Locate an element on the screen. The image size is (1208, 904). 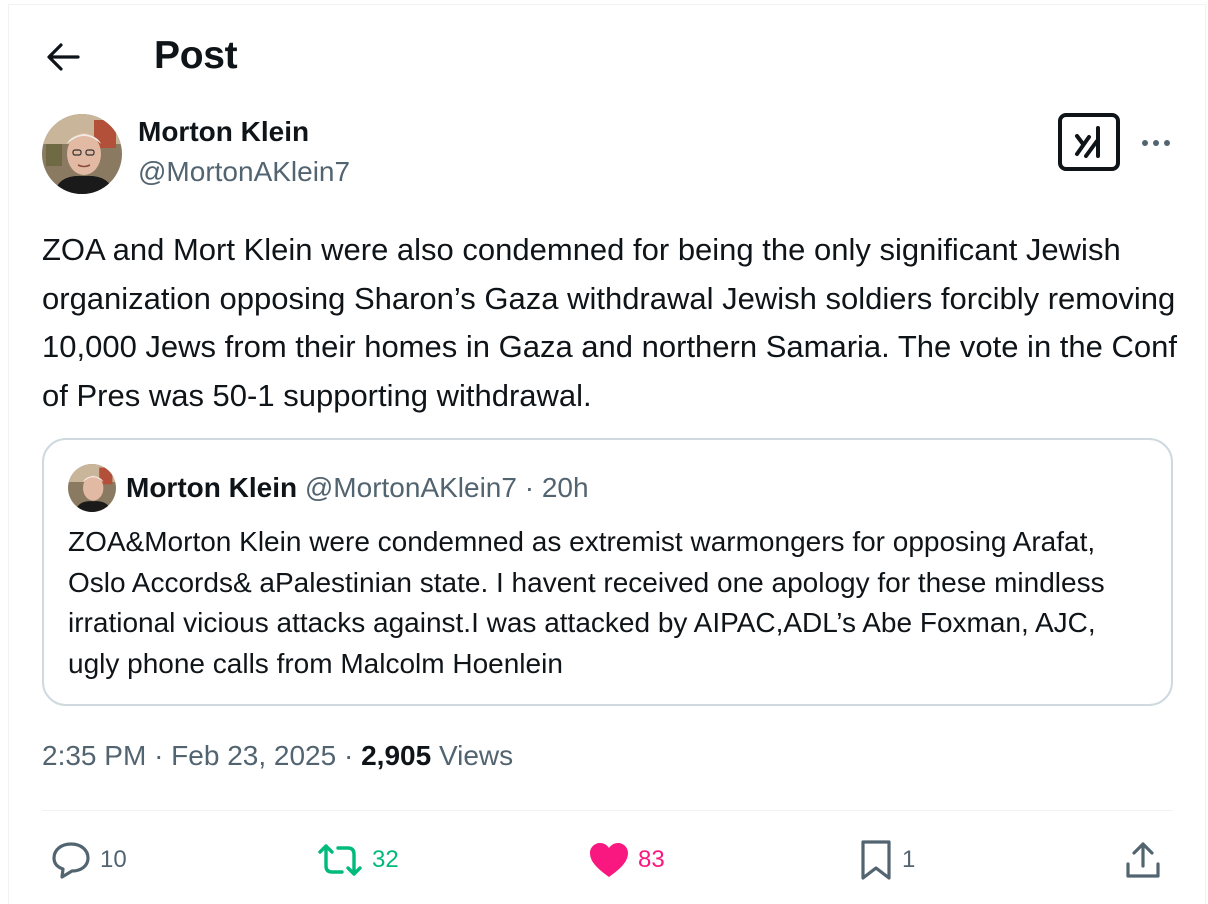
repost-count: 32 is located at coordinates (385, 859).